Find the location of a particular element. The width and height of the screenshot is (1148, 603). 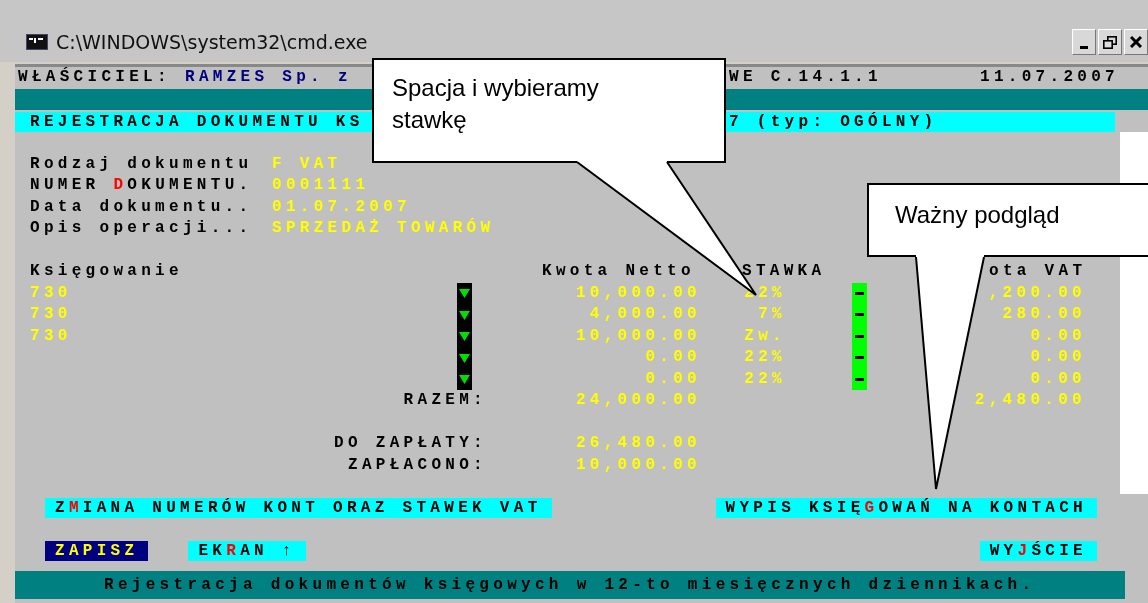

field-label: NUMER D OKUMENTU. is located at coordinates (142, 186).